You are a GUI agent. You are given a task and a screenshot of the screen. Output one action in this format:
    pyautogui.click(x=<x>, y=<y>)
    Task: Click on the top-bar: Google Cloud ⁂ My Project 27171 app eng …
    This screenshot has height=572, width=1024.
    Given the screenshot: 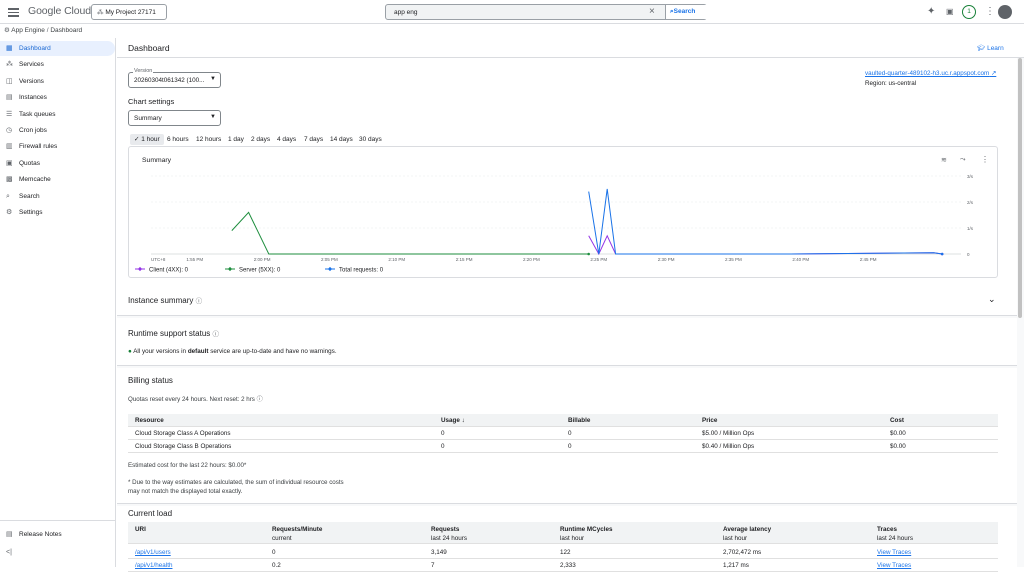 What is the action you would take?
    pyautogui.click(x=512, y=12)
    